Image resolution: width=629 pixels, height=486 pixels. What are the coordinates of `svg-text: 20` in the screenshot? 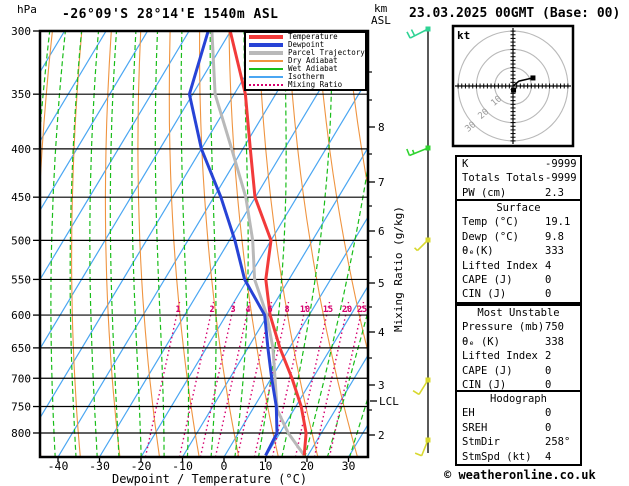 It's located at (347, 310).